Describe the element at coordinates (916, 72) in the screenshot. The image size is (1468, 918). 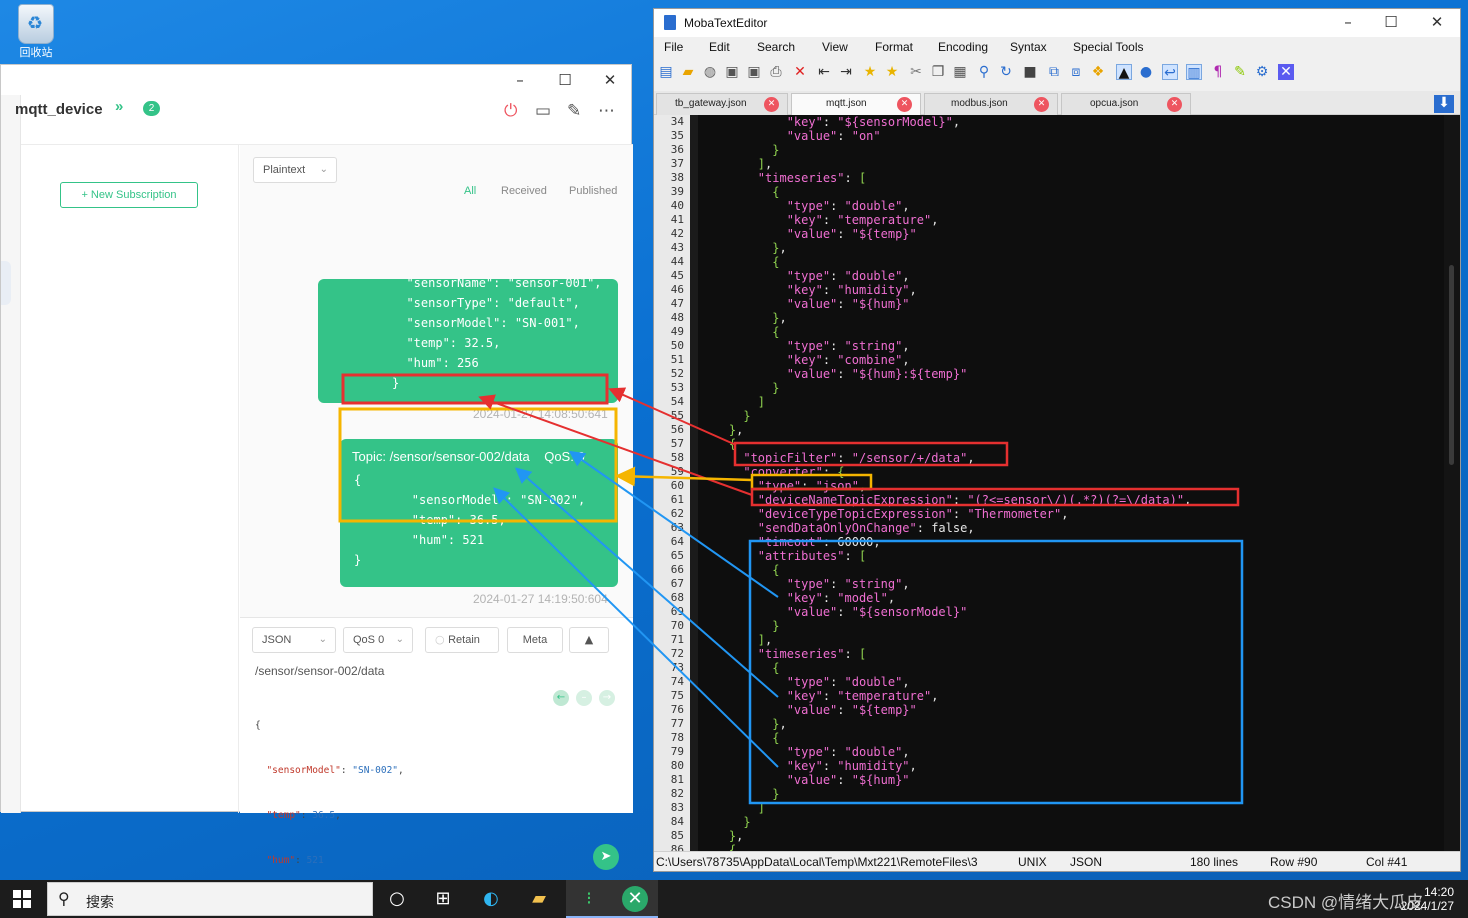
I see `cut-icon: ✂` at that location.